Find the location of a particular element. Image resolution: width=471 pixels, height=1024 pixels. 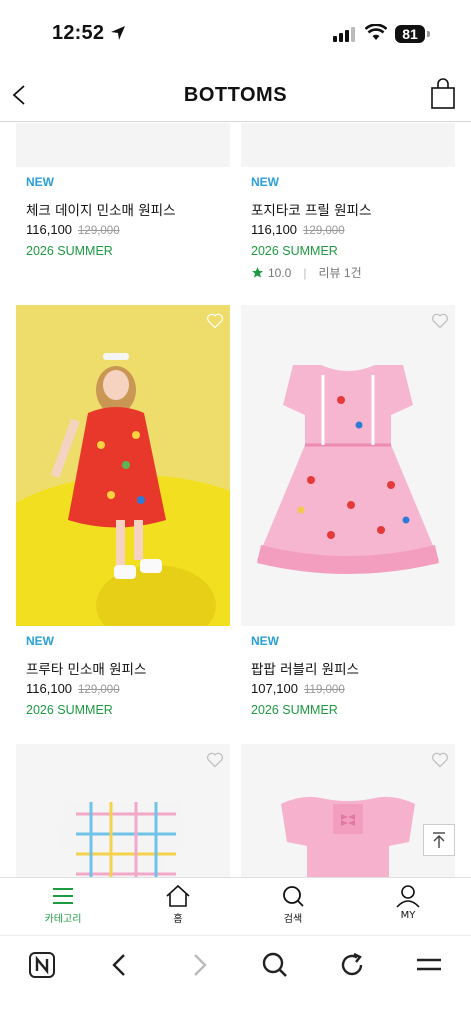

review-summary: 10.0 | 리뷰 1건 is located at coordinates (306, 272).